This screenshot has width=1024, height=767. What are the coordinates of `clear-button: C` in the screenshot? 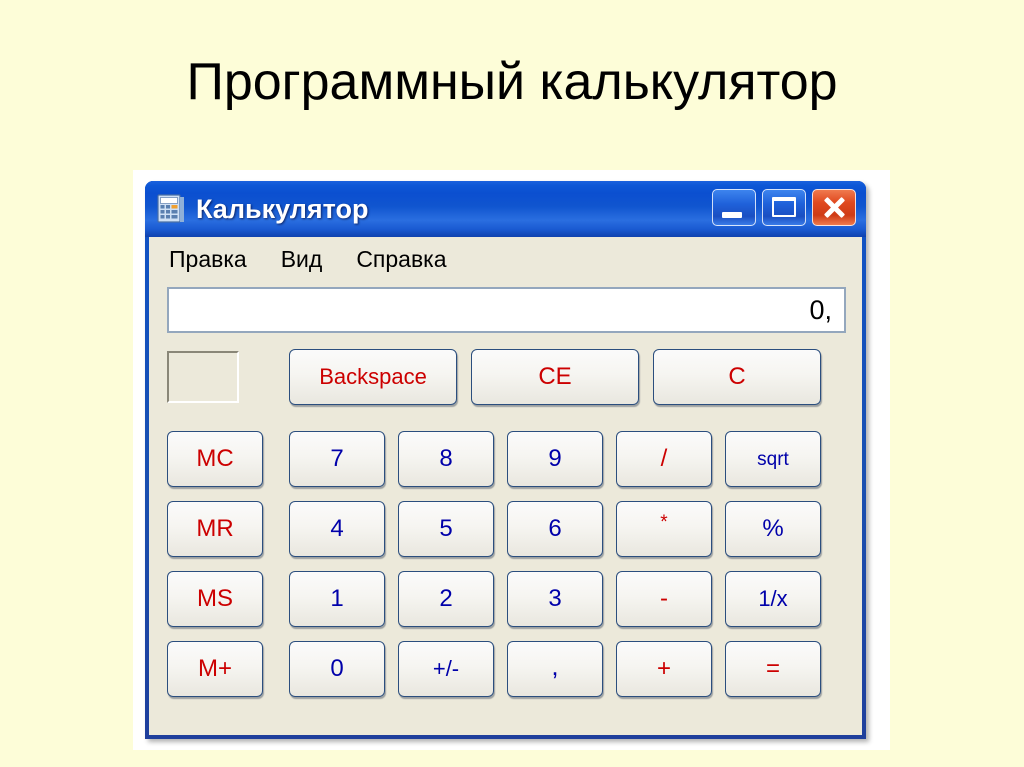 It's located at (737, 377).